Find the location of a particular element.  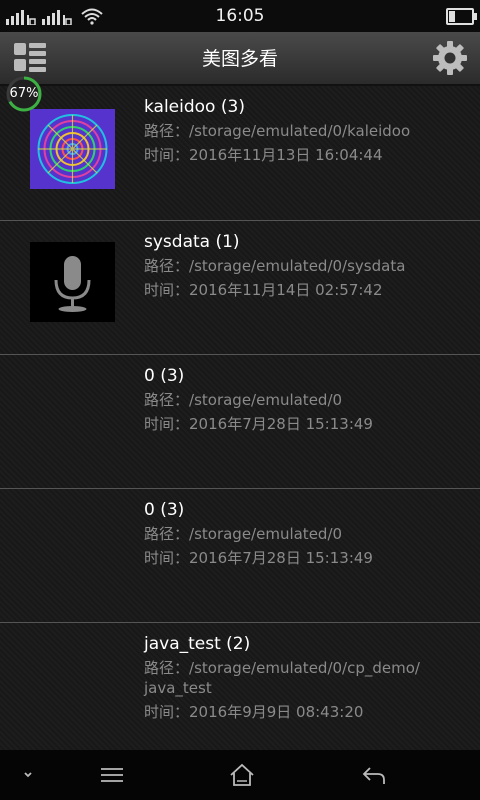

folder-time: 时间：2016年11月13日 16:04:44 is located at coordinates (263, 155).